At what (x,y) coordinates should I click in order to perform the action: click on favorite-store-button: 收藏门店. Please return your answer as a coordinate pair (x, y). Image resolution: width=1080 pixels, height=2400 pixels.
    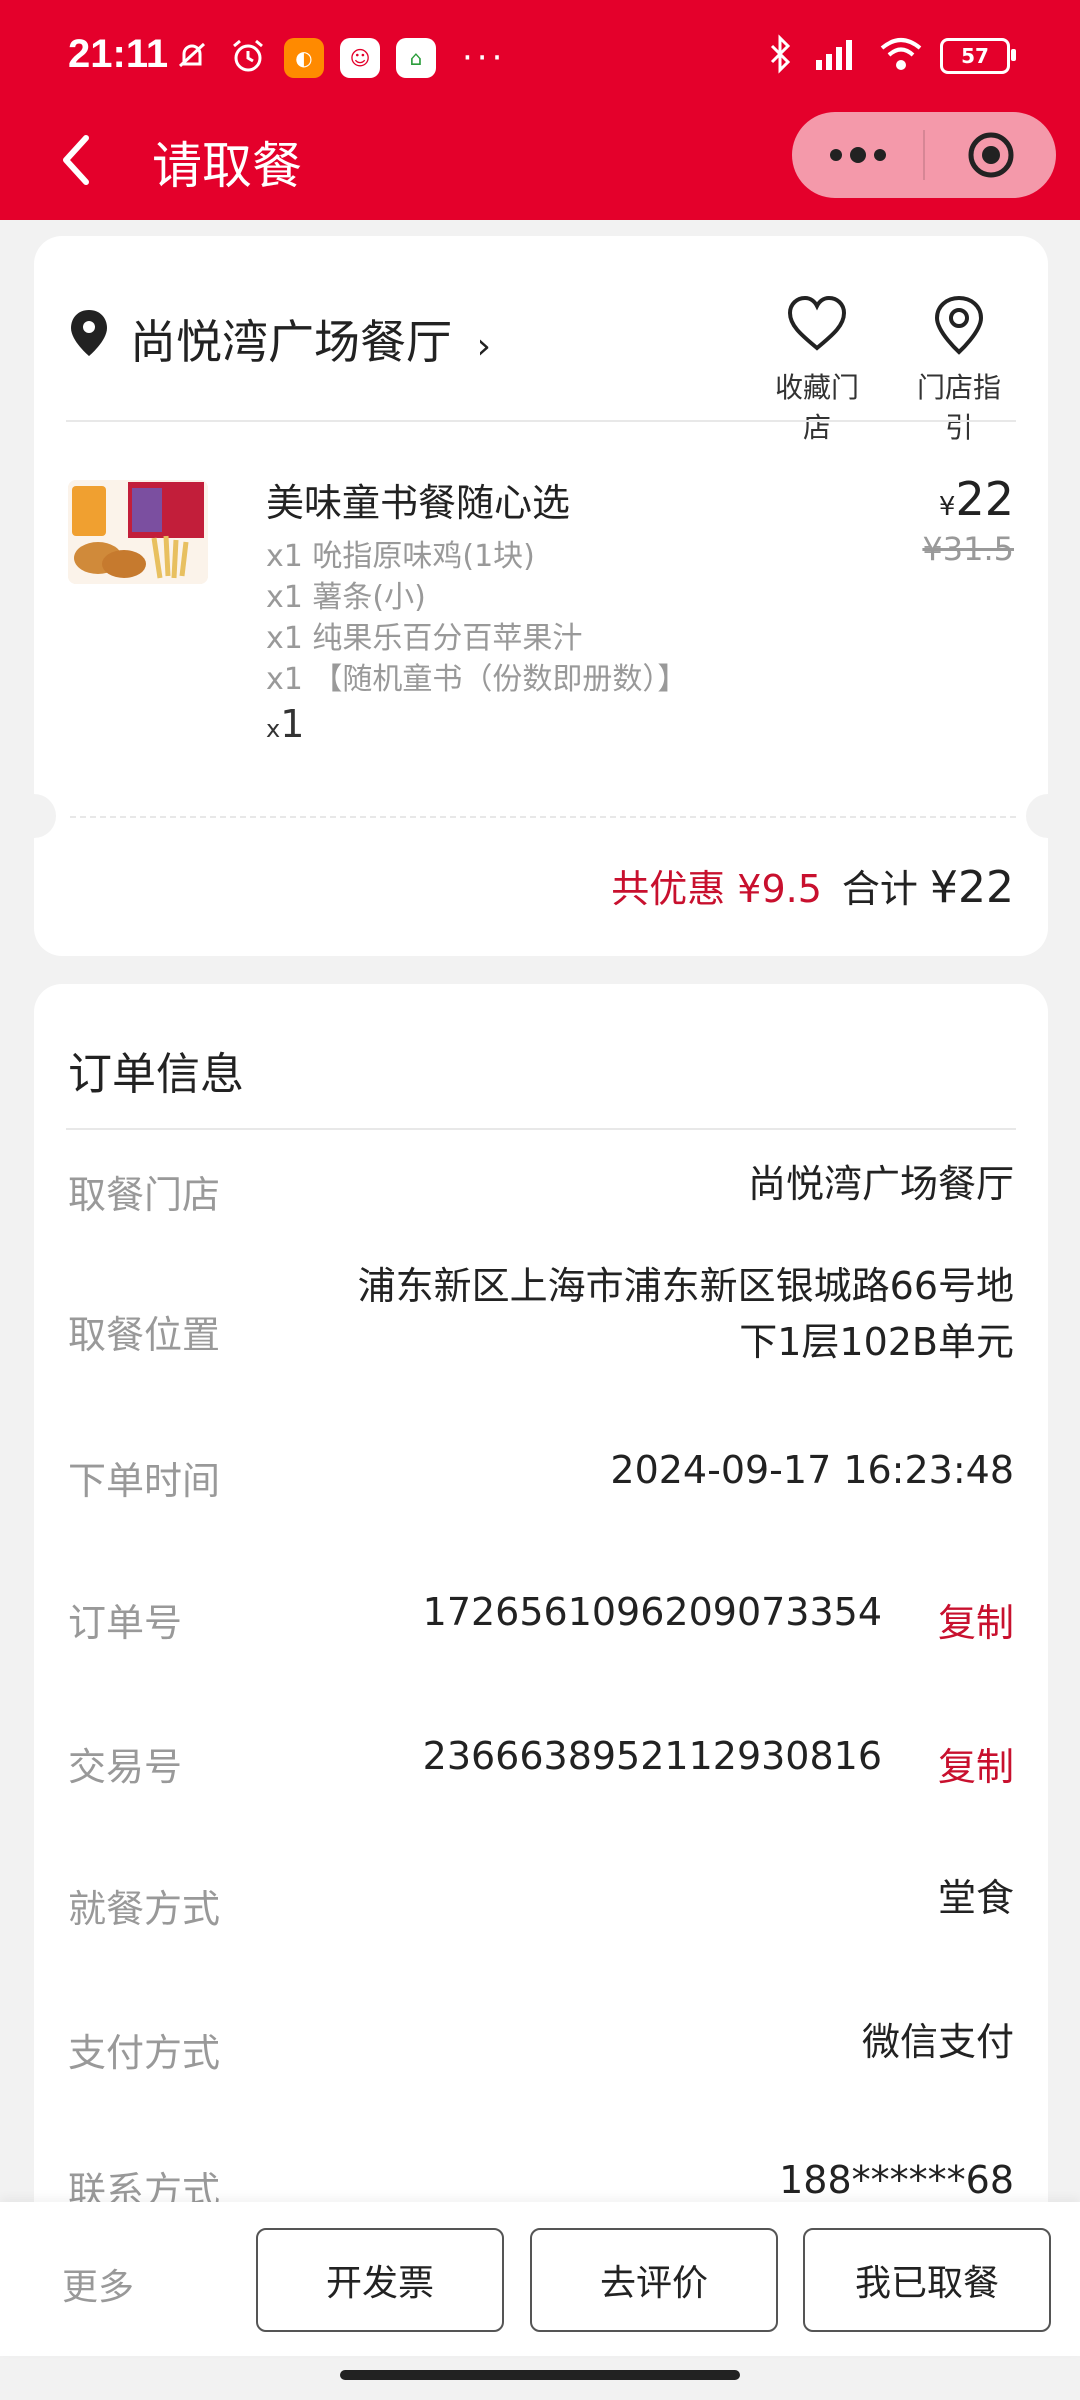
    Looking at the image, I should click on (817, 370).